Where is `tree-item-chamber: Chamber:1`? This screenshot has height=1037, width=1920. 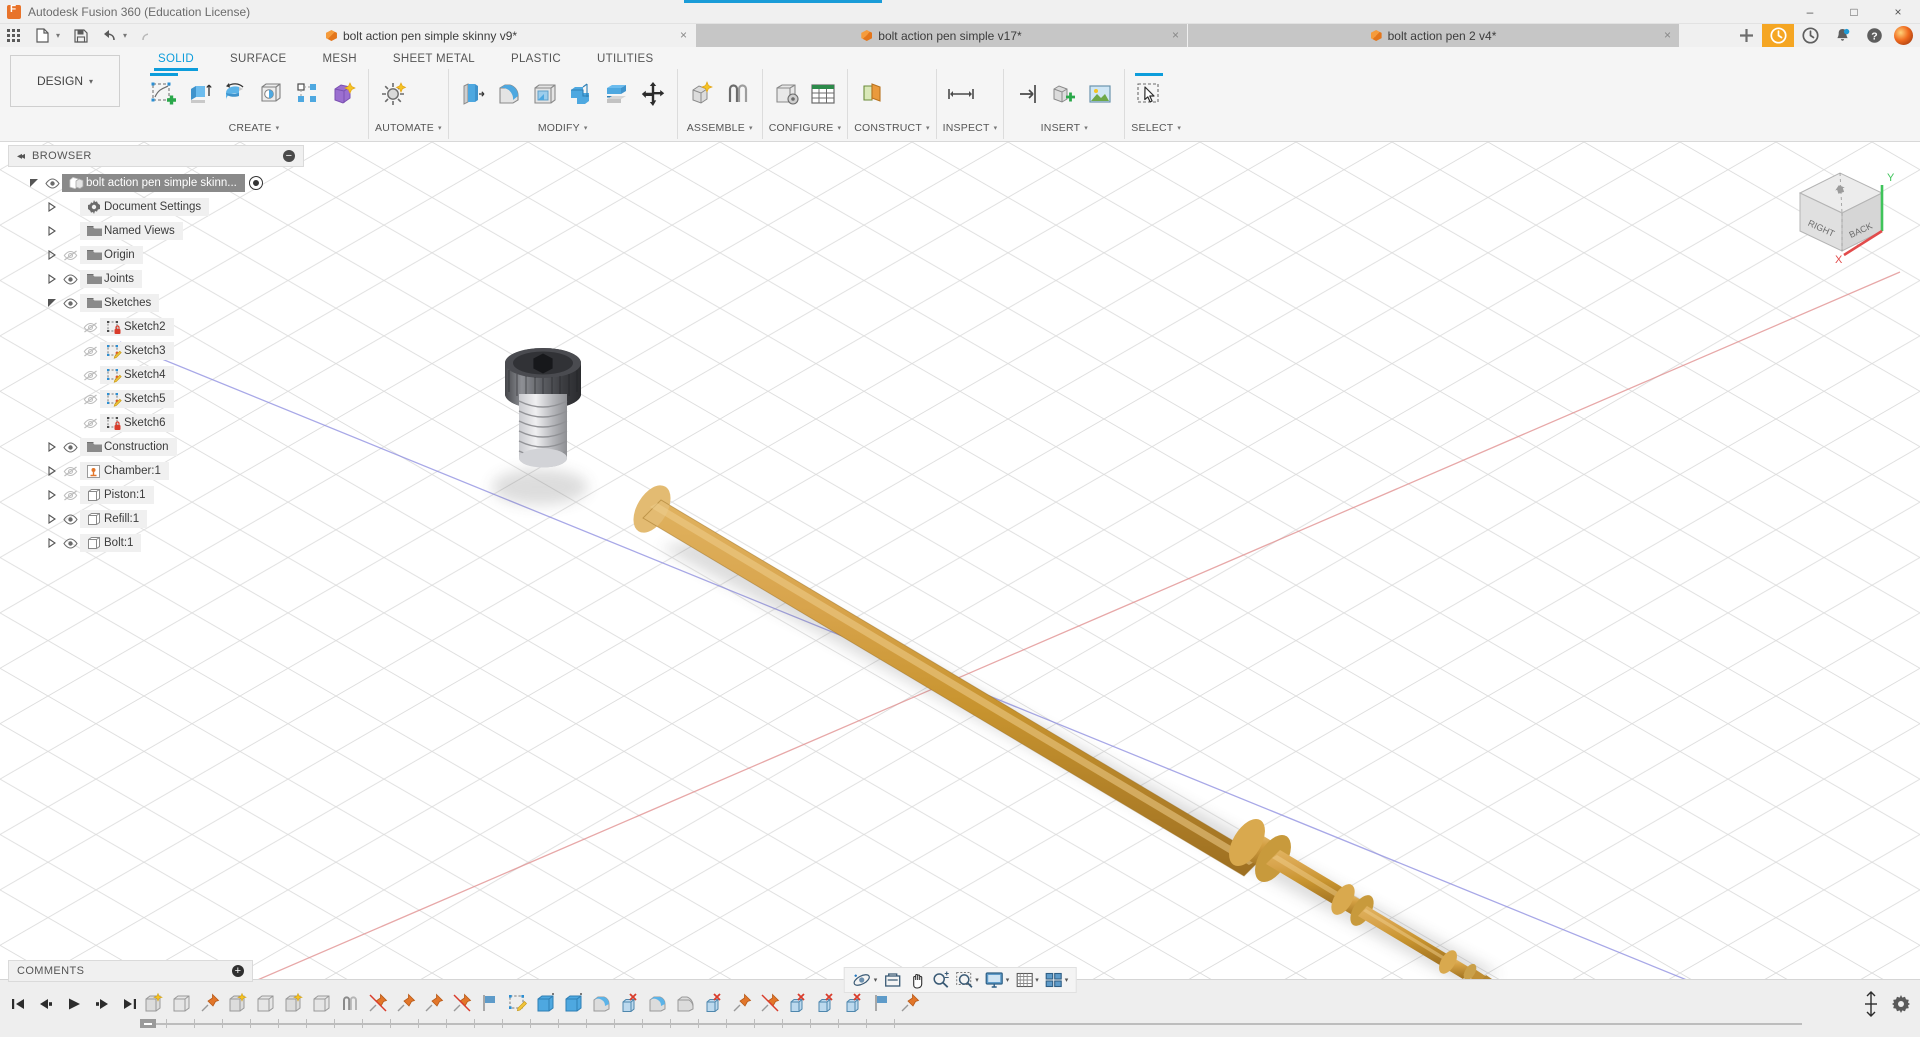 tree-item-chamber: Chamber:1 is located at coordinates (156, 471).